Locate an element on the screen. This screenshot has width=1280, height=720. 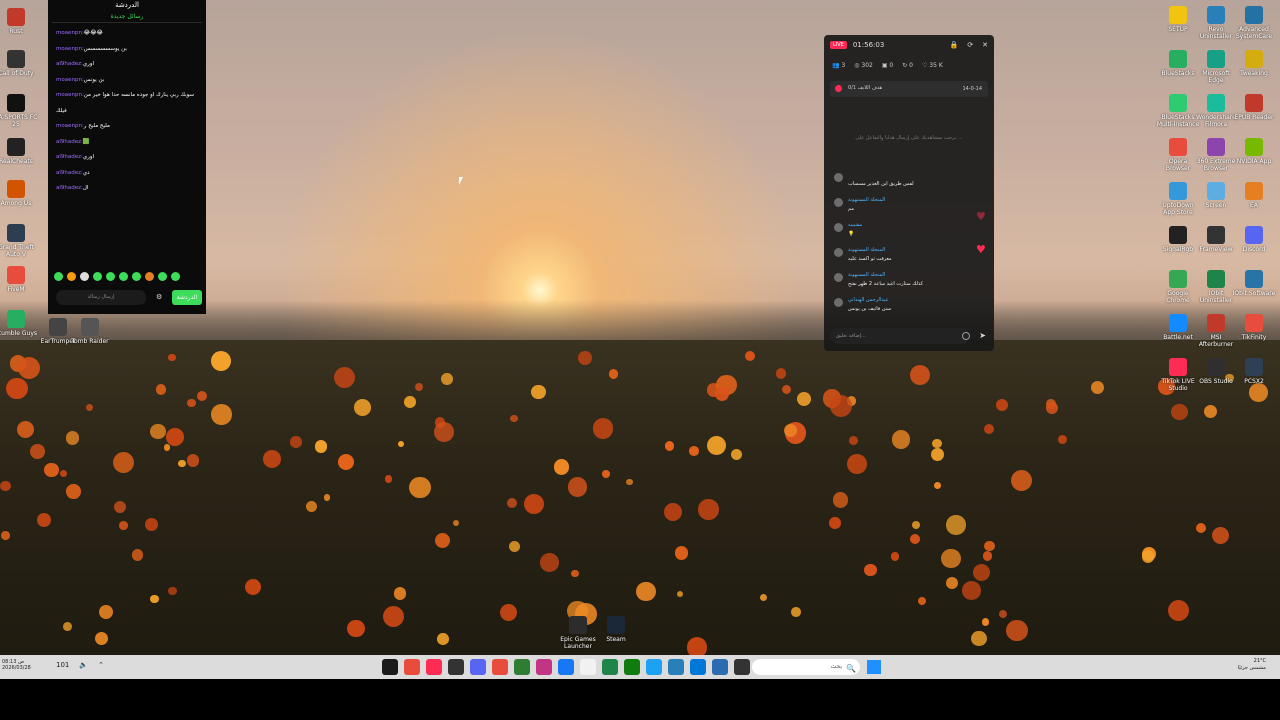
desktop-shortcut: TikFinity is located at coordinates (1254, 327).